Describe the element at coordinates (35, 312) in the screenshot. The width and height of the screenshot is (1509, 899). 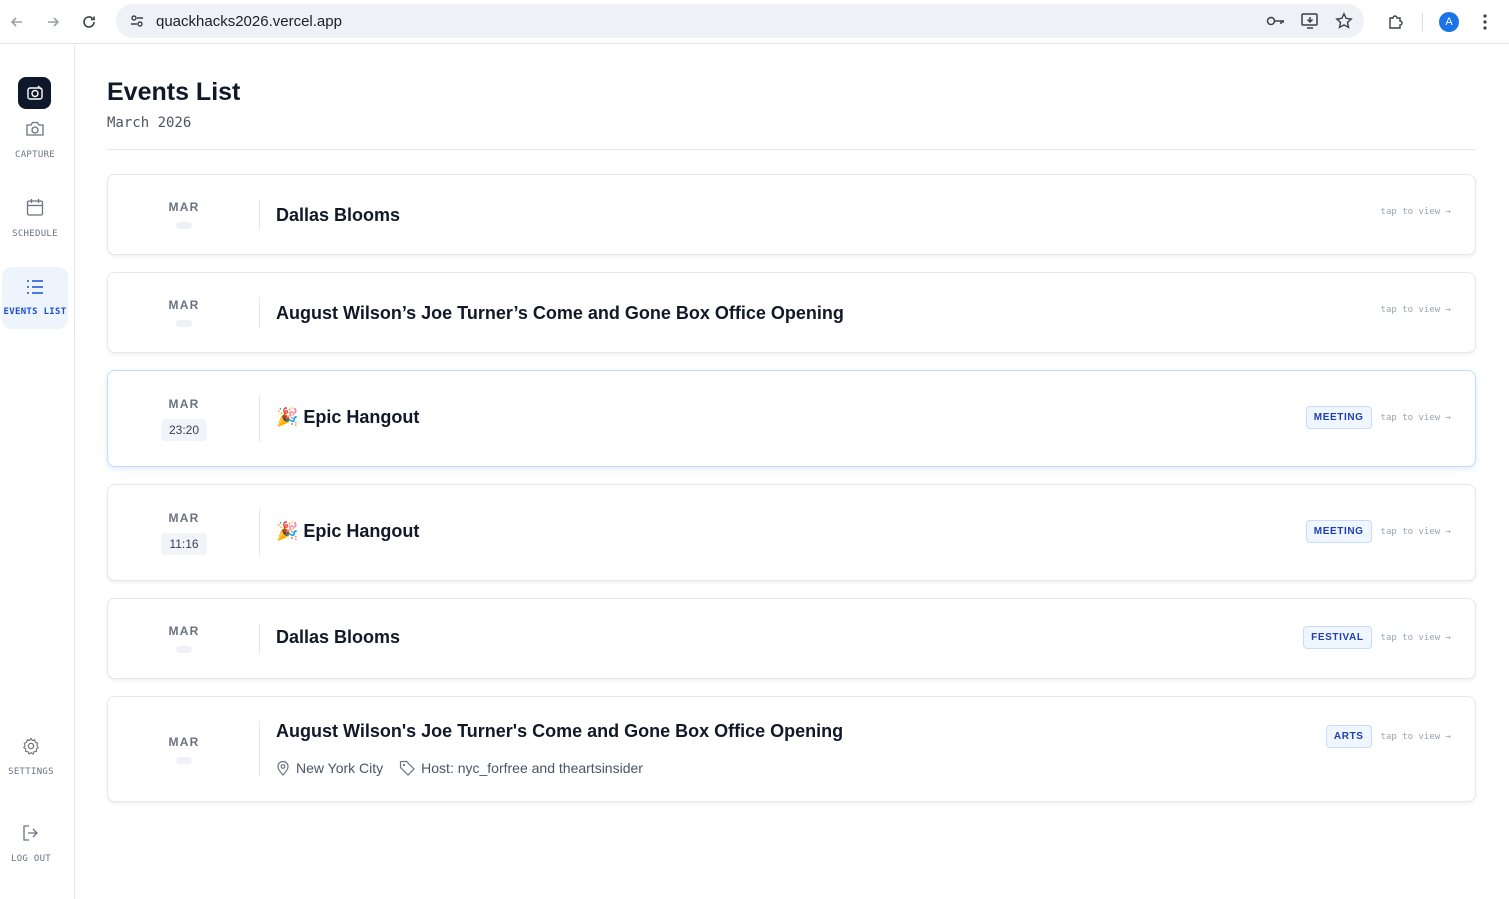
I see `sidebar-item-label: EVENTS LIST` at that location.